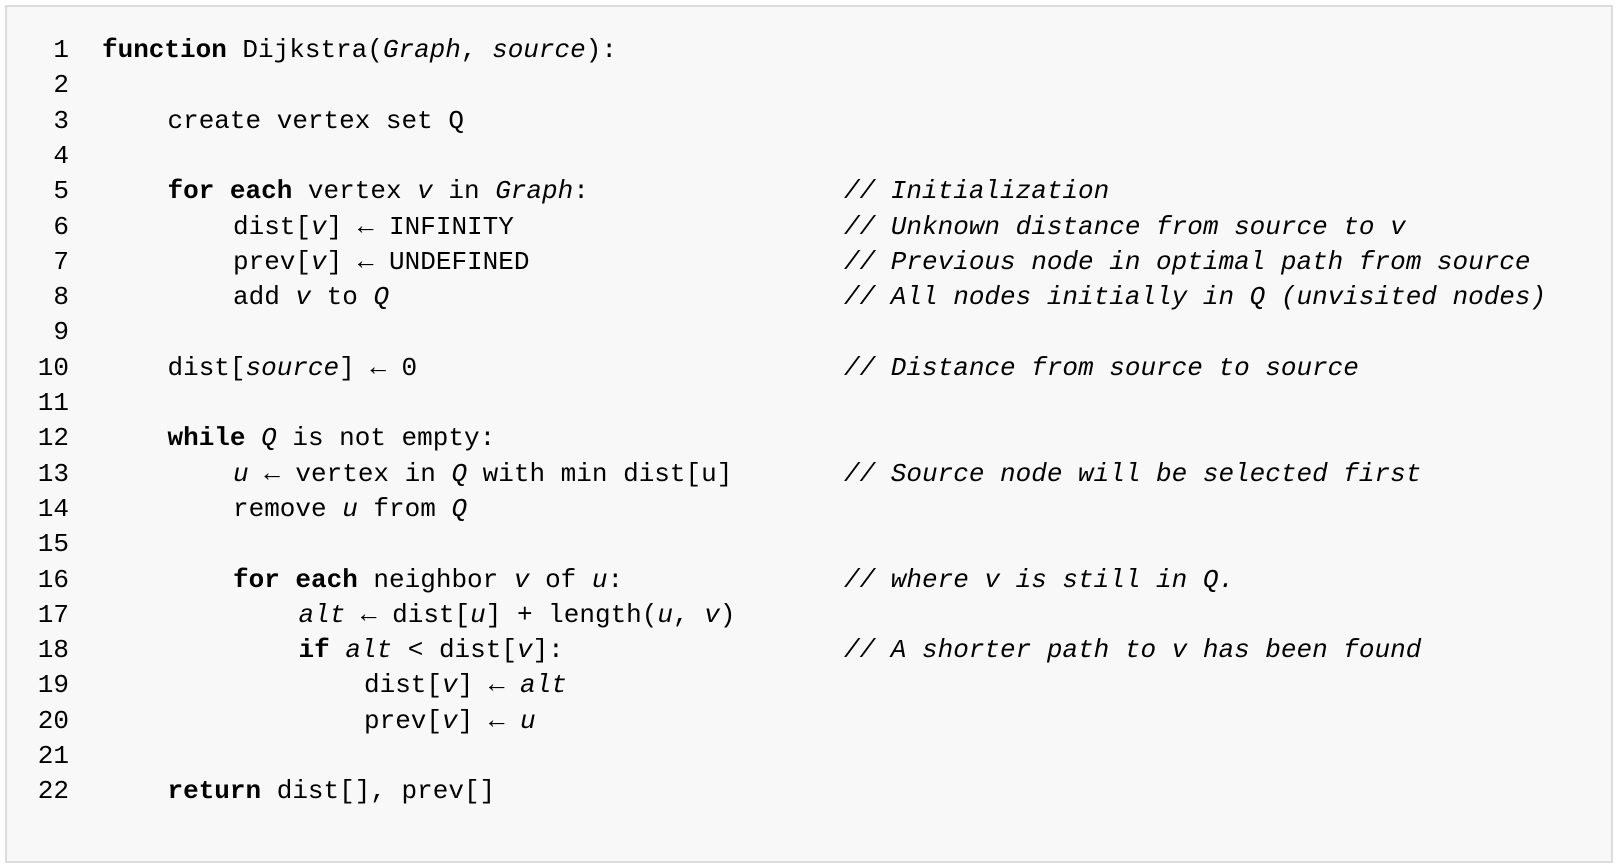 The width and height of the screenshot is (1616, 868). Describe the element at coordinates (809, 438) in the screenshot. I see `code-line: 12 while Q is not empty:` at that location.